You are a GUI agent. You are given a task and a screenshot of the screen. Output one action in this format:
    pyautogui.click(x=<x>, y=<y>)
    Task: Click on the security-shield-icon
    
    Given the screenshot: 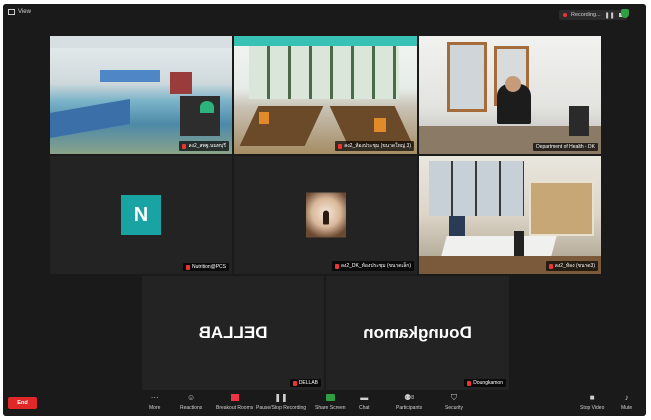 What is the action you would take?
    pyautogui.click(x=625, y=13)
    